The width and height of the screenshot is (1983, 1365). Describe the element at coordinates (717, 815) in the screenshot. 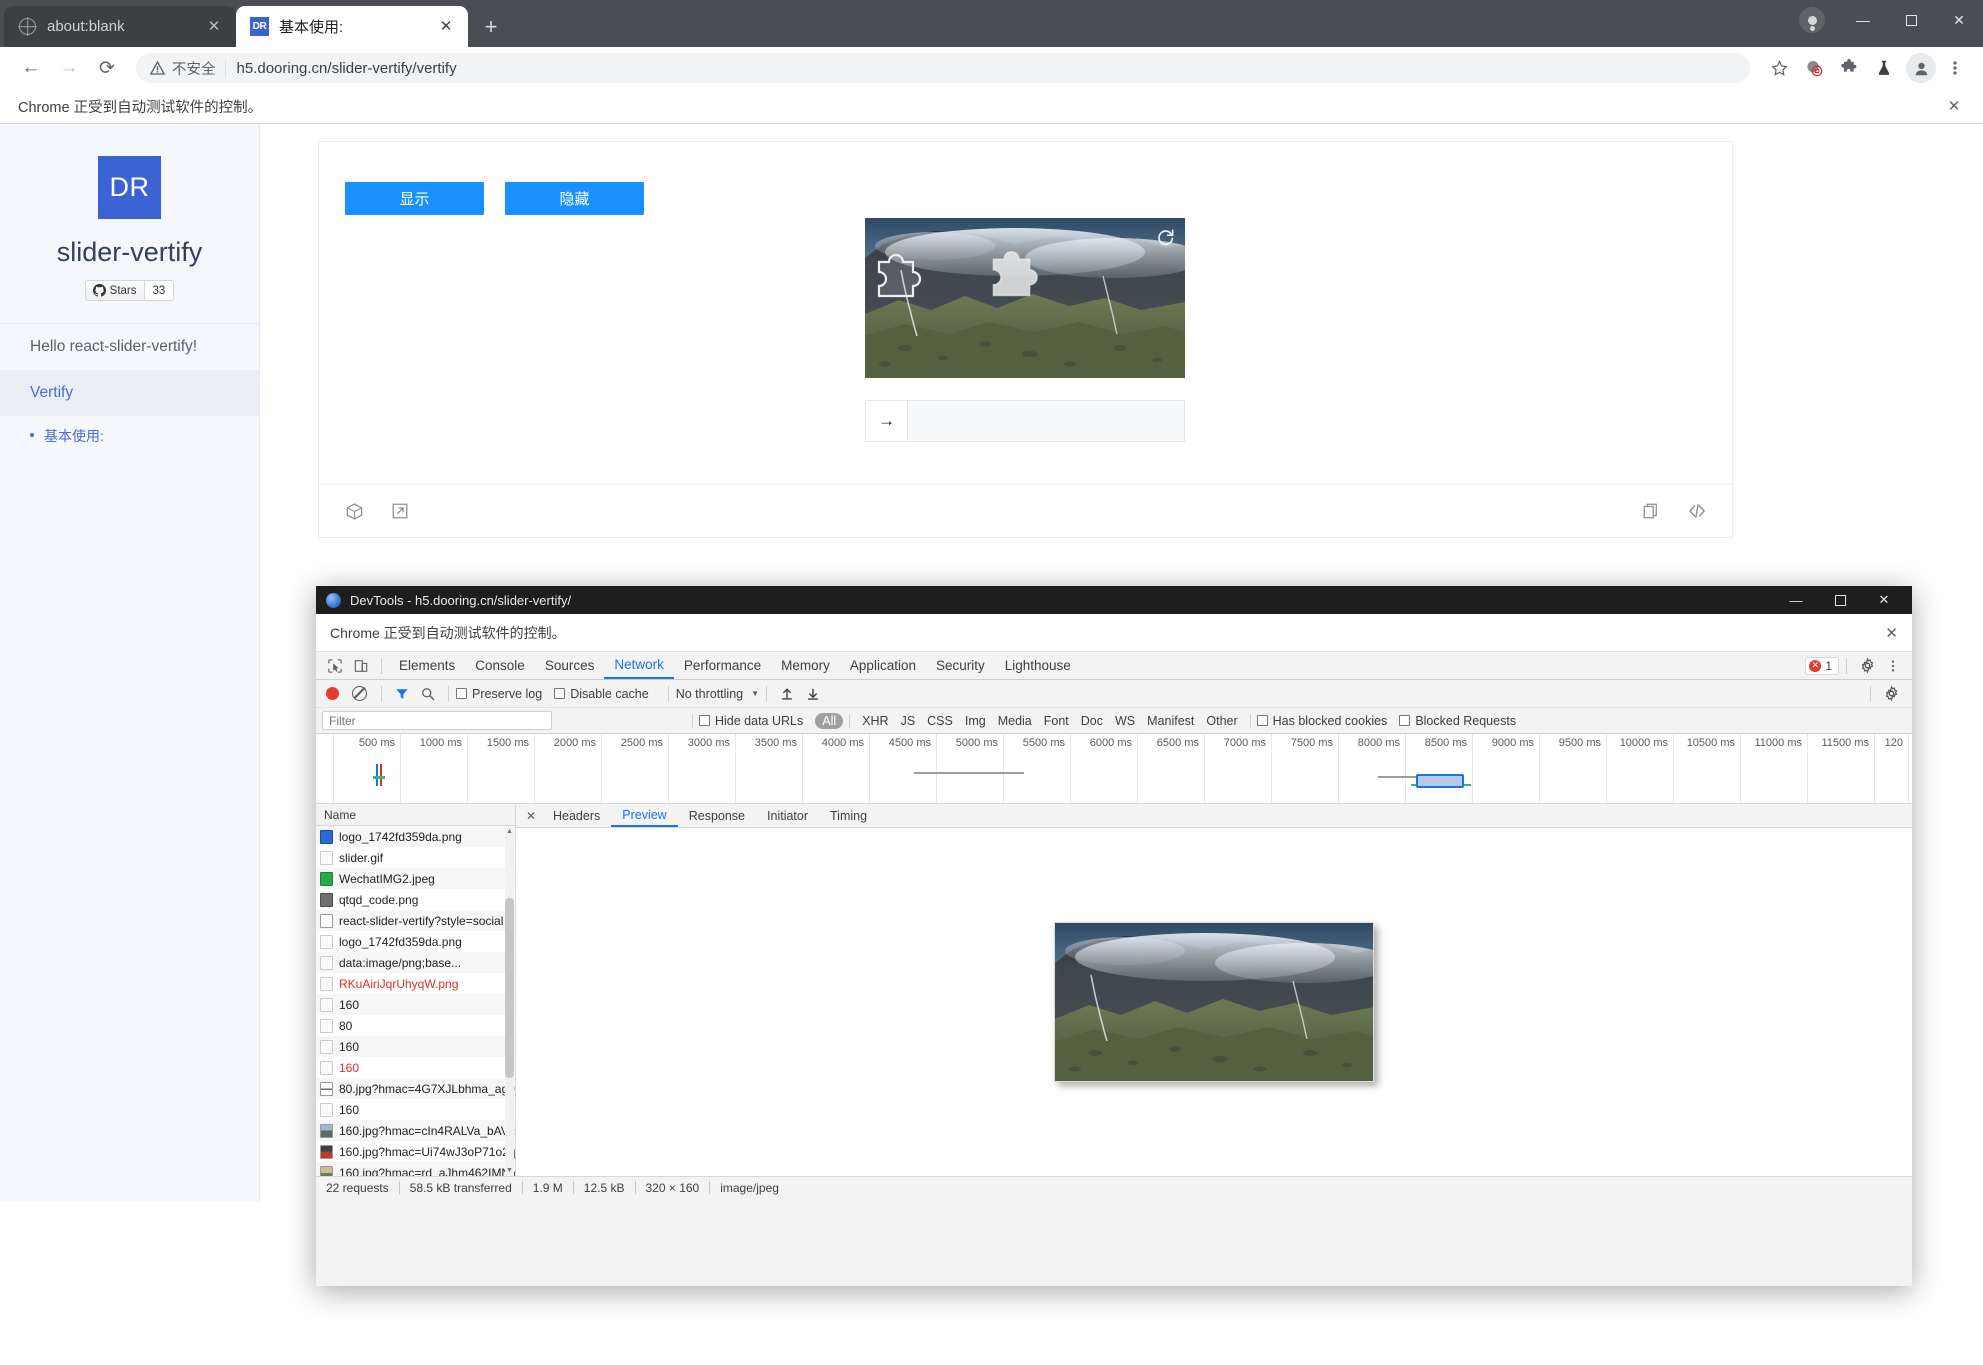

I see `detail-tab-response: Response` at that location.